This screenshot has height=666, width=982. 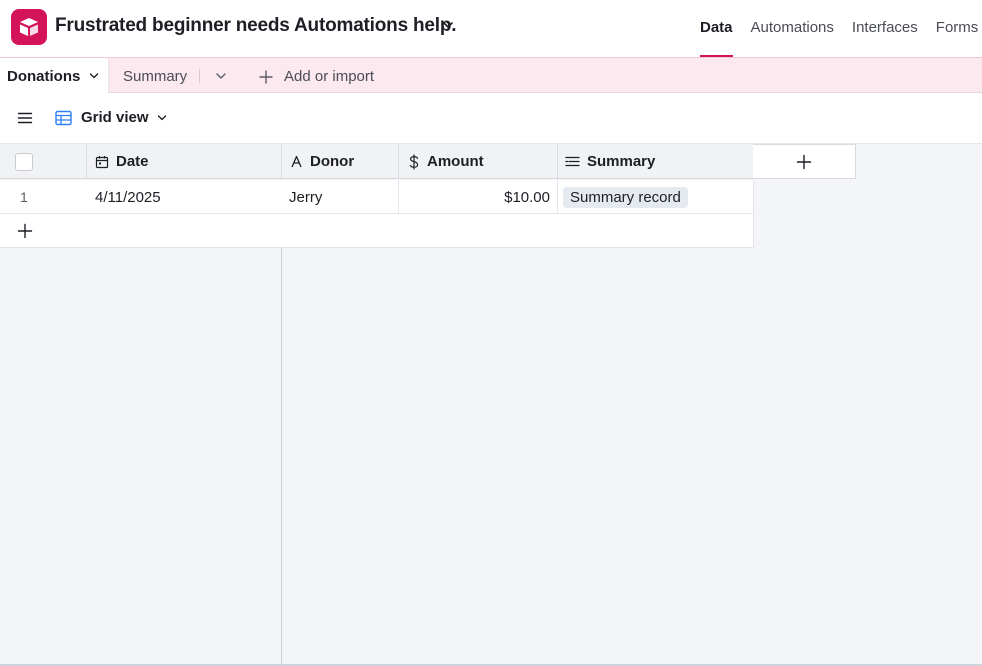 What do you see at coordinates (841, 28) in the screenshot?
I see `top-nav: Data Automations Interfaces Forms` at bounding box center [841, 28].